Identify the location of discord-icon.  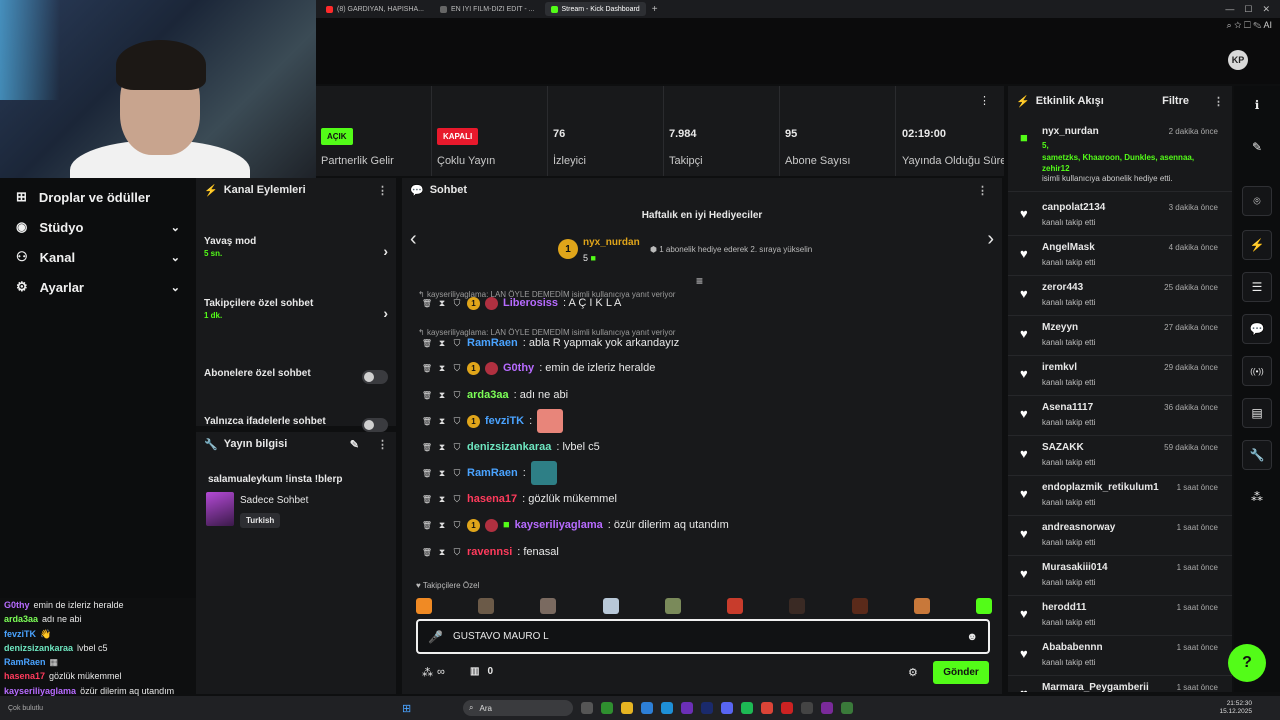
(727, 708).